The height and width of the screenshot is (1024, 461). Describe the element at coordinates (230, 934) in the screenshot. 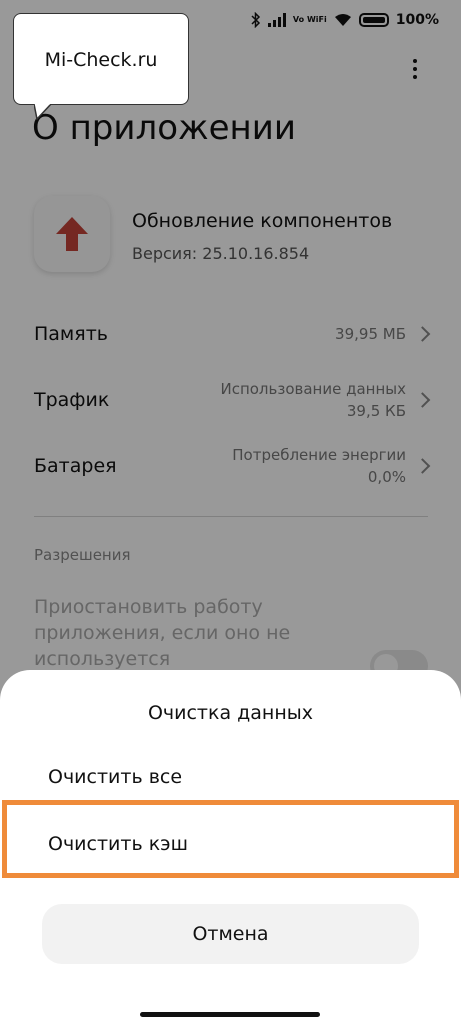

I see `cancel-button: Отмена` at that location.